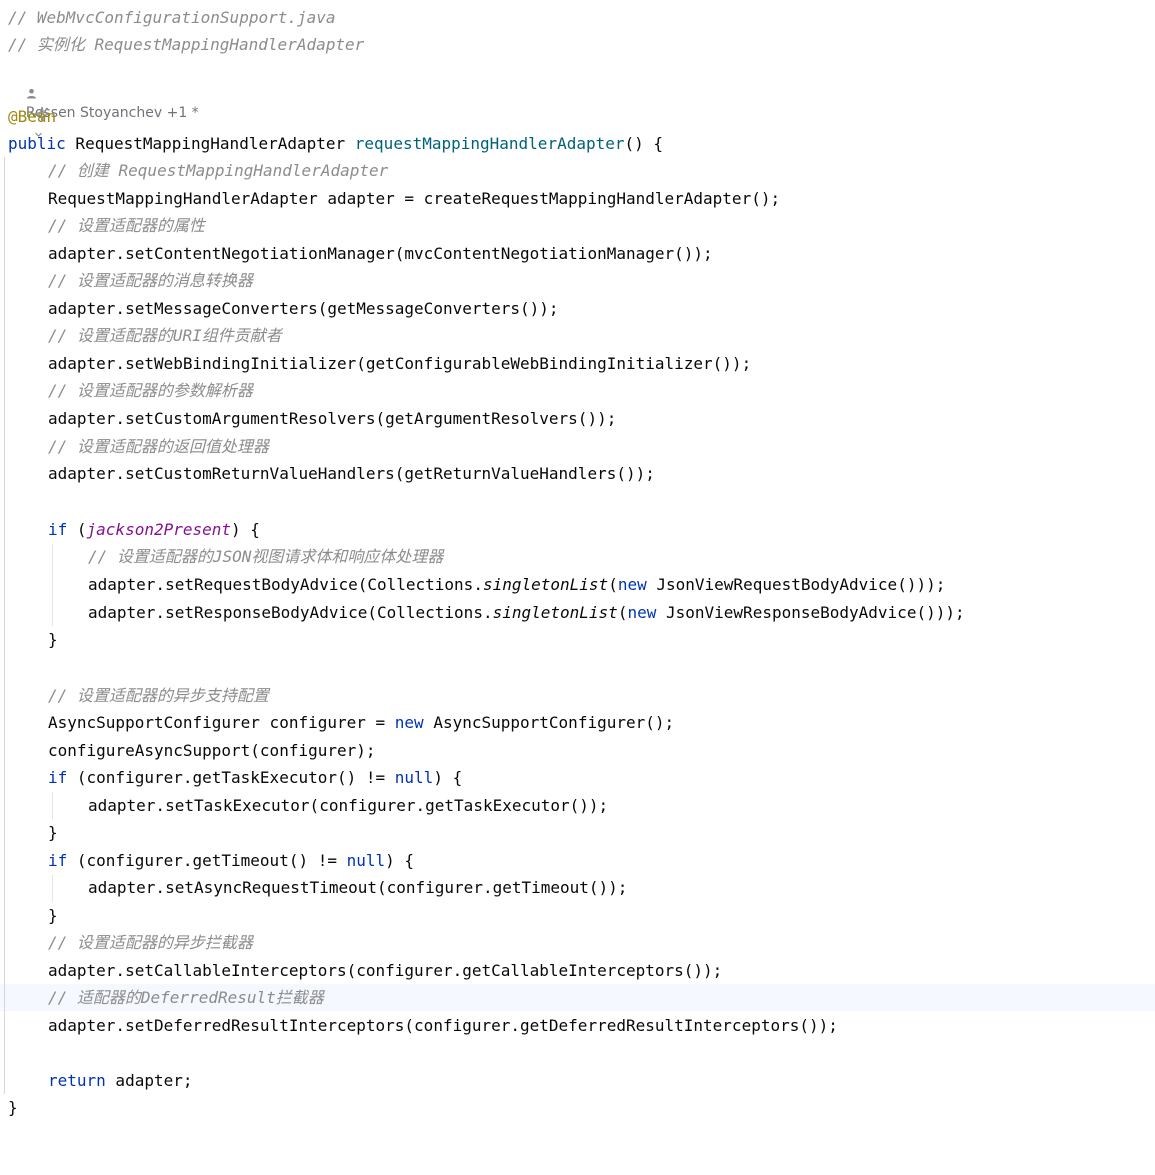 The width and height of the screenshot is (1155, 1175). I want to click on method-name: requestMappingHandlerAdapter, so click(489, 143).